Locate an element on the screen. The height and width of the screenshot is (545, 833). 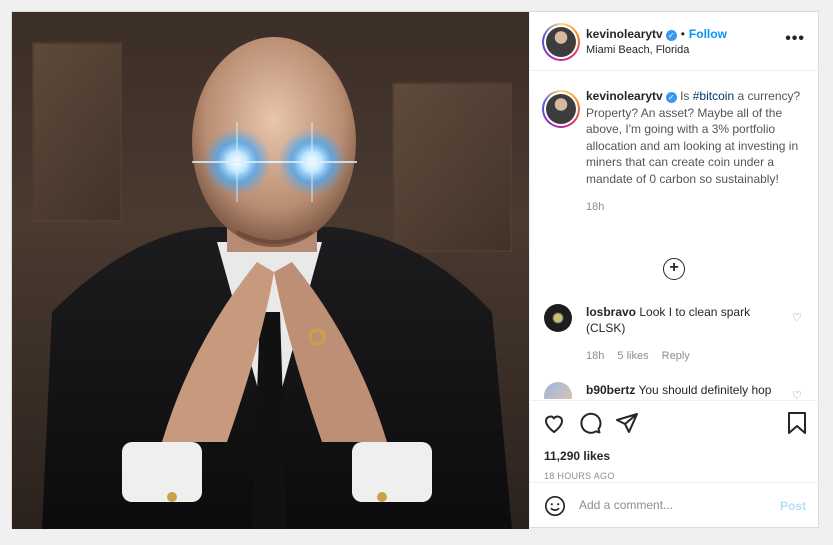
commenter-username: losbravo is located at coordinates (611, 312).